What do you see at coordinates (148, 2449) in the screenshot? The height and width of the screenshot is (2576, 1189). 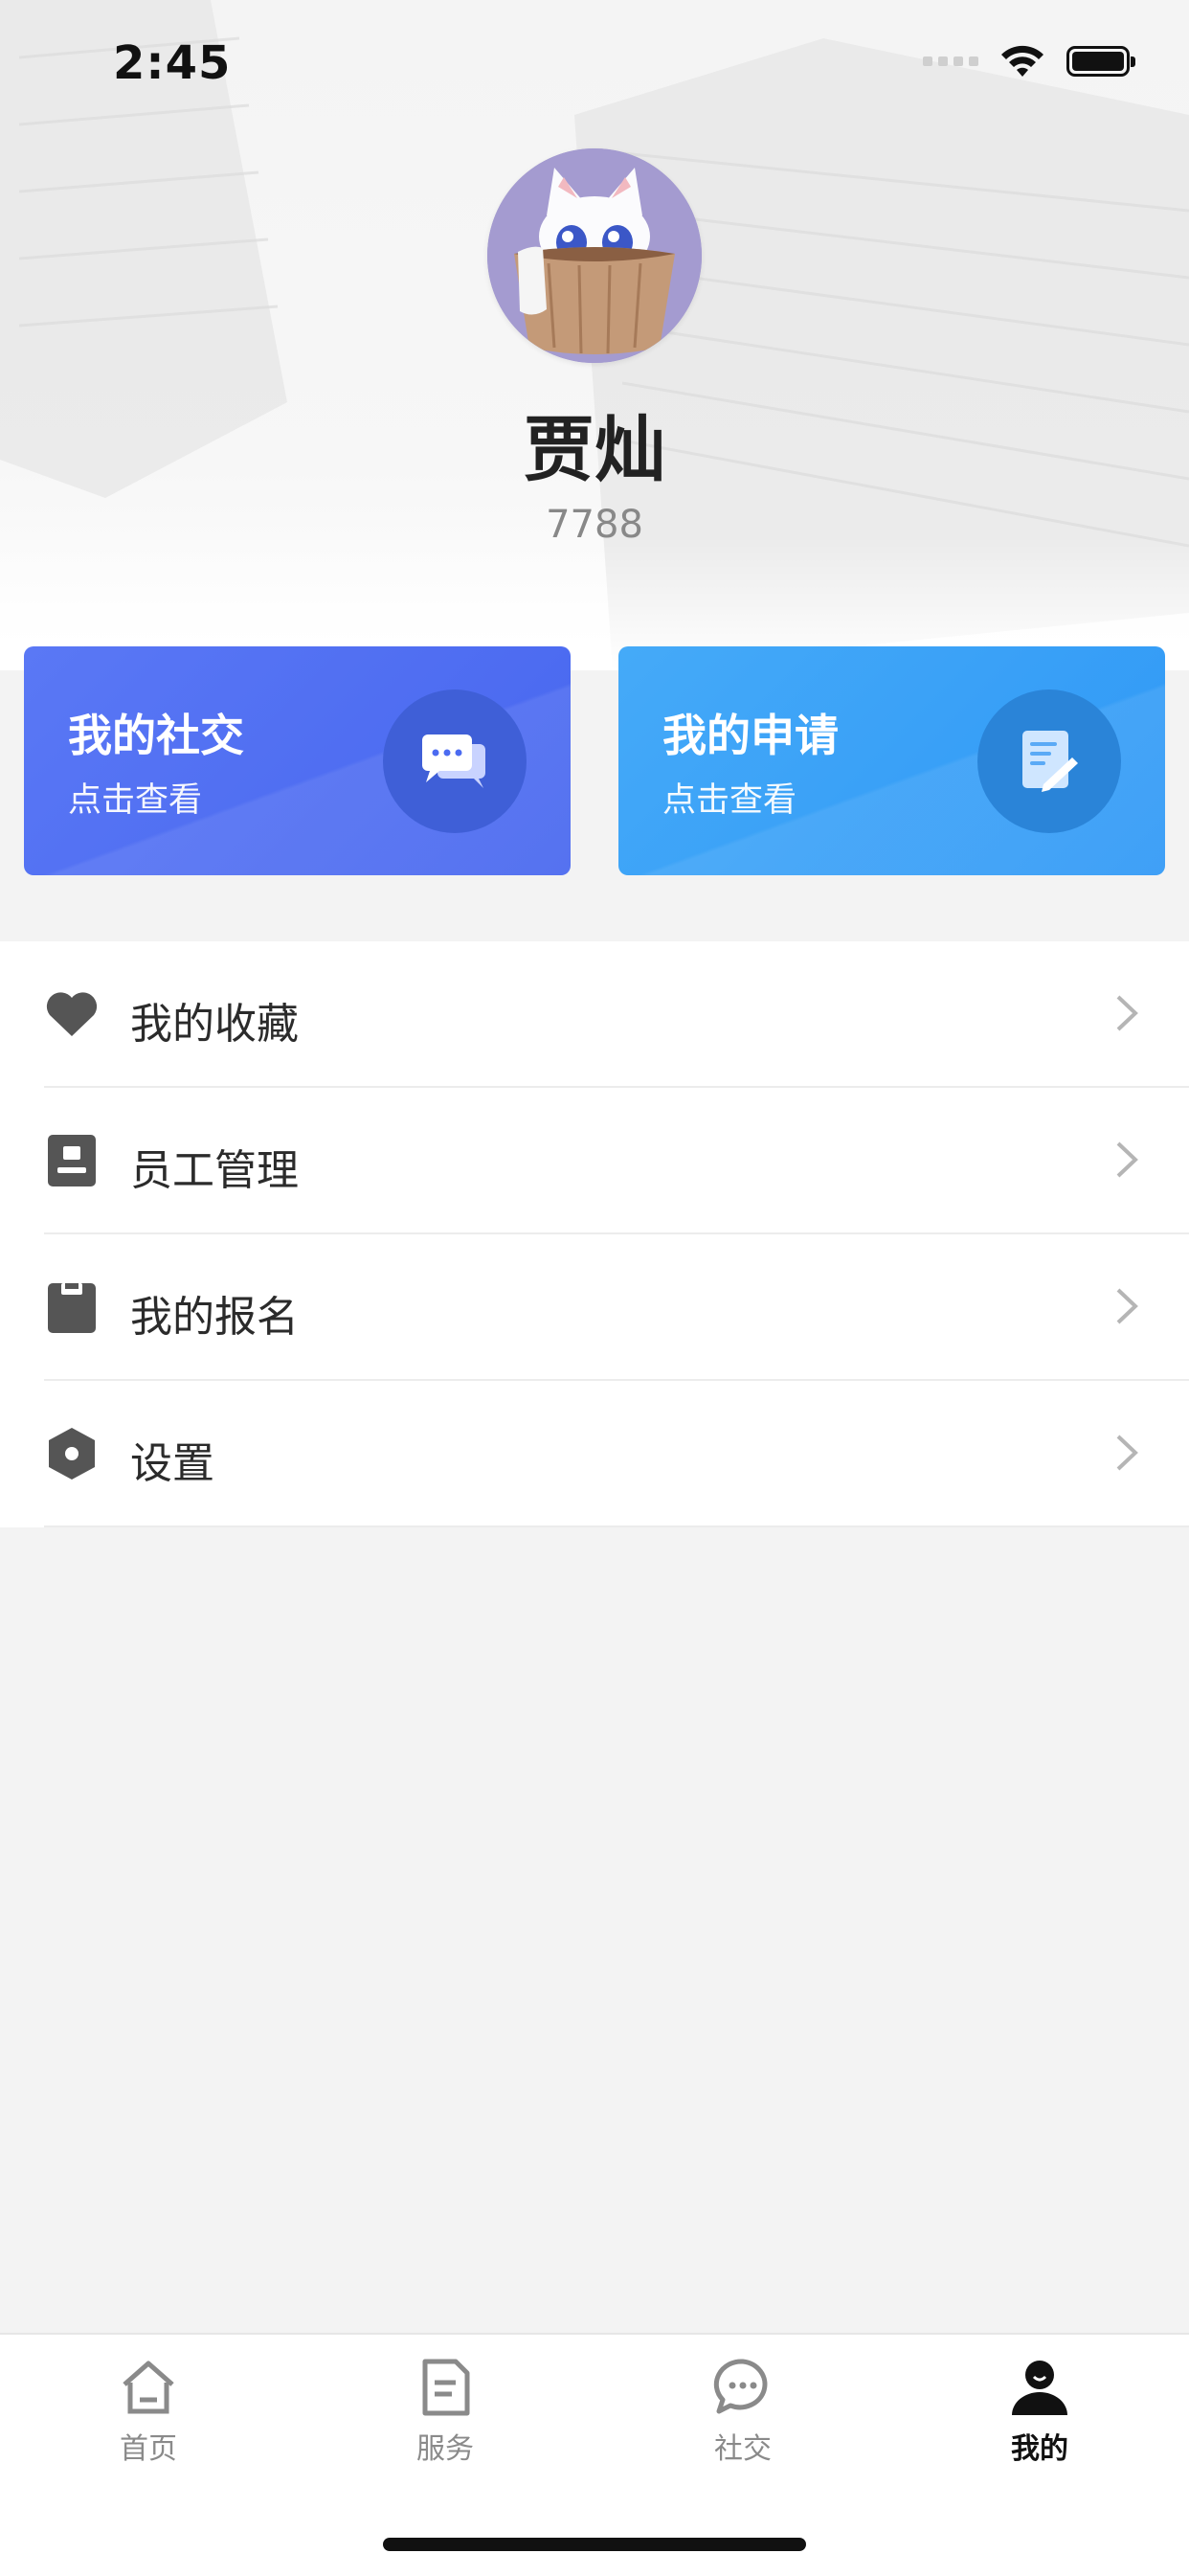 I see `tab-label: 首页` at bounding box center [148, 2449].